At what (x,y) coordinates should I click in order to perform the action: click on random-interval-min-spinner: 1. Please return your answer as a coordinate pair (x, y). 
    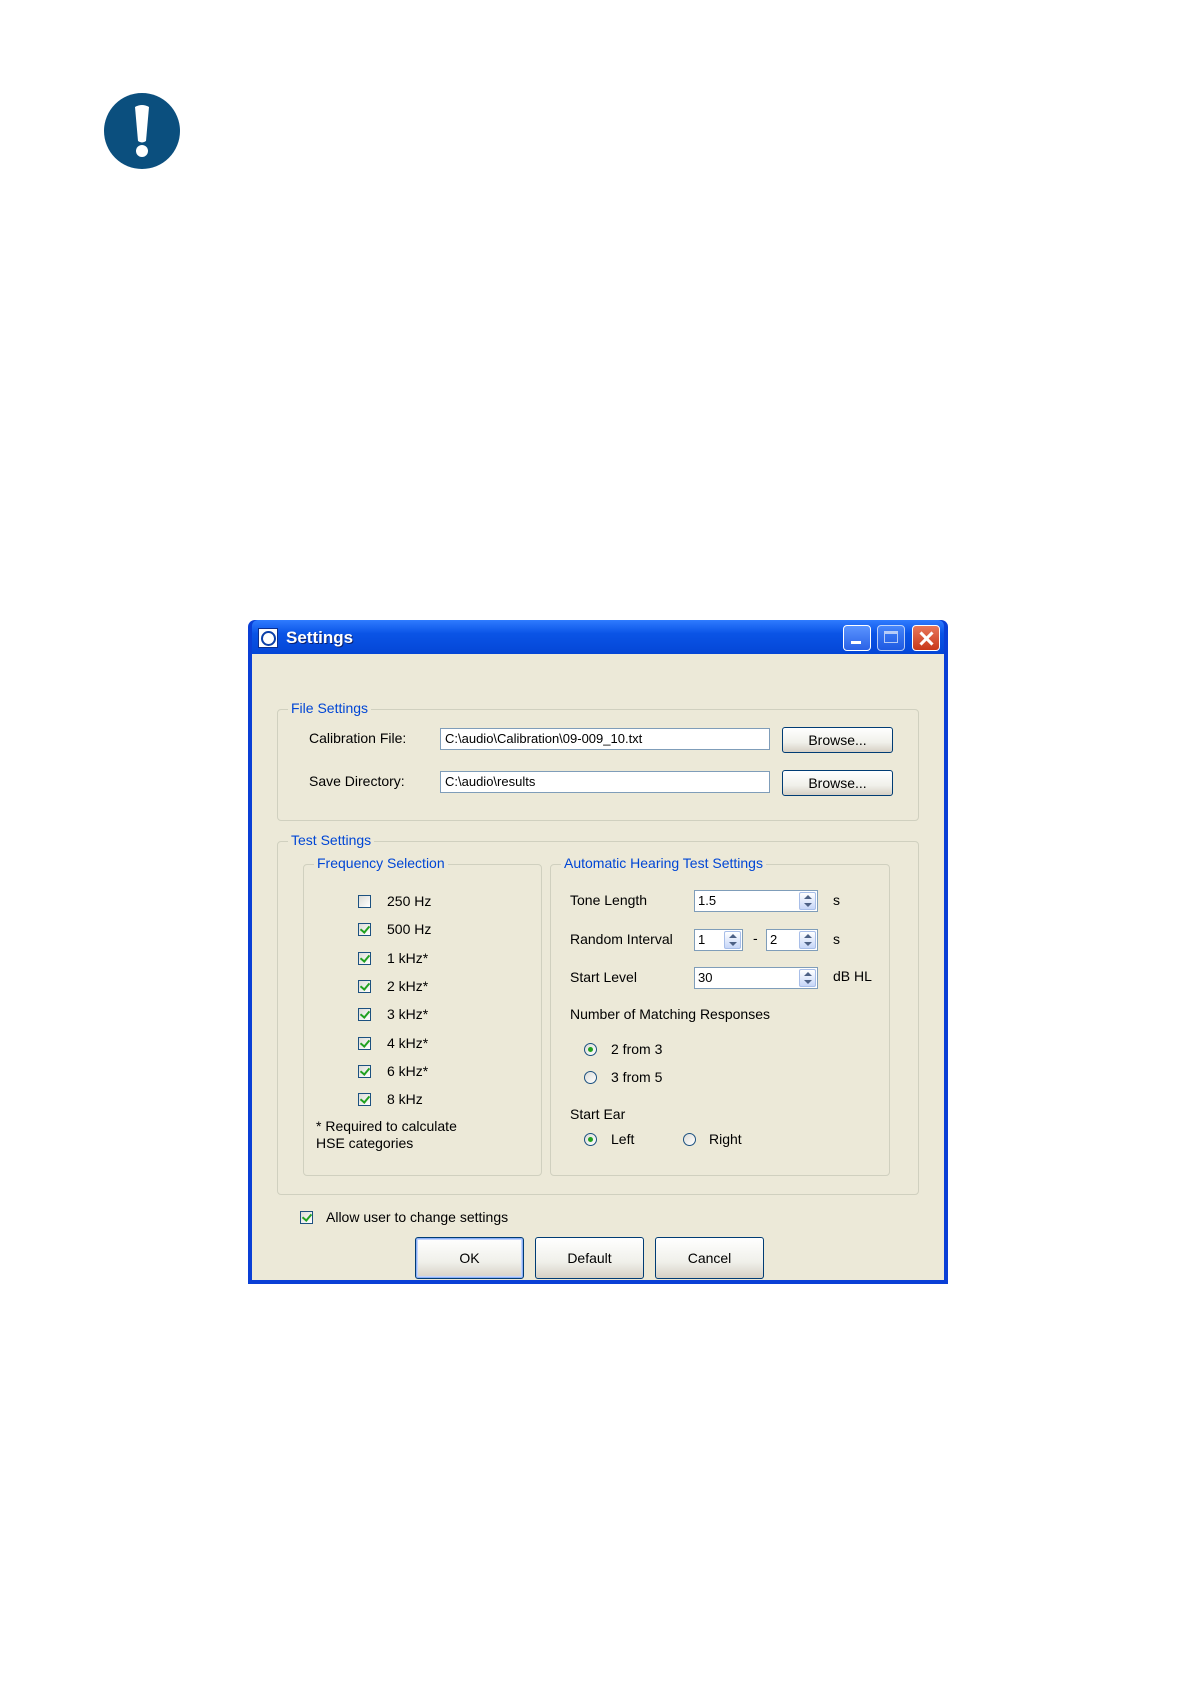
    Looking at the image, I should click on (718, 940).